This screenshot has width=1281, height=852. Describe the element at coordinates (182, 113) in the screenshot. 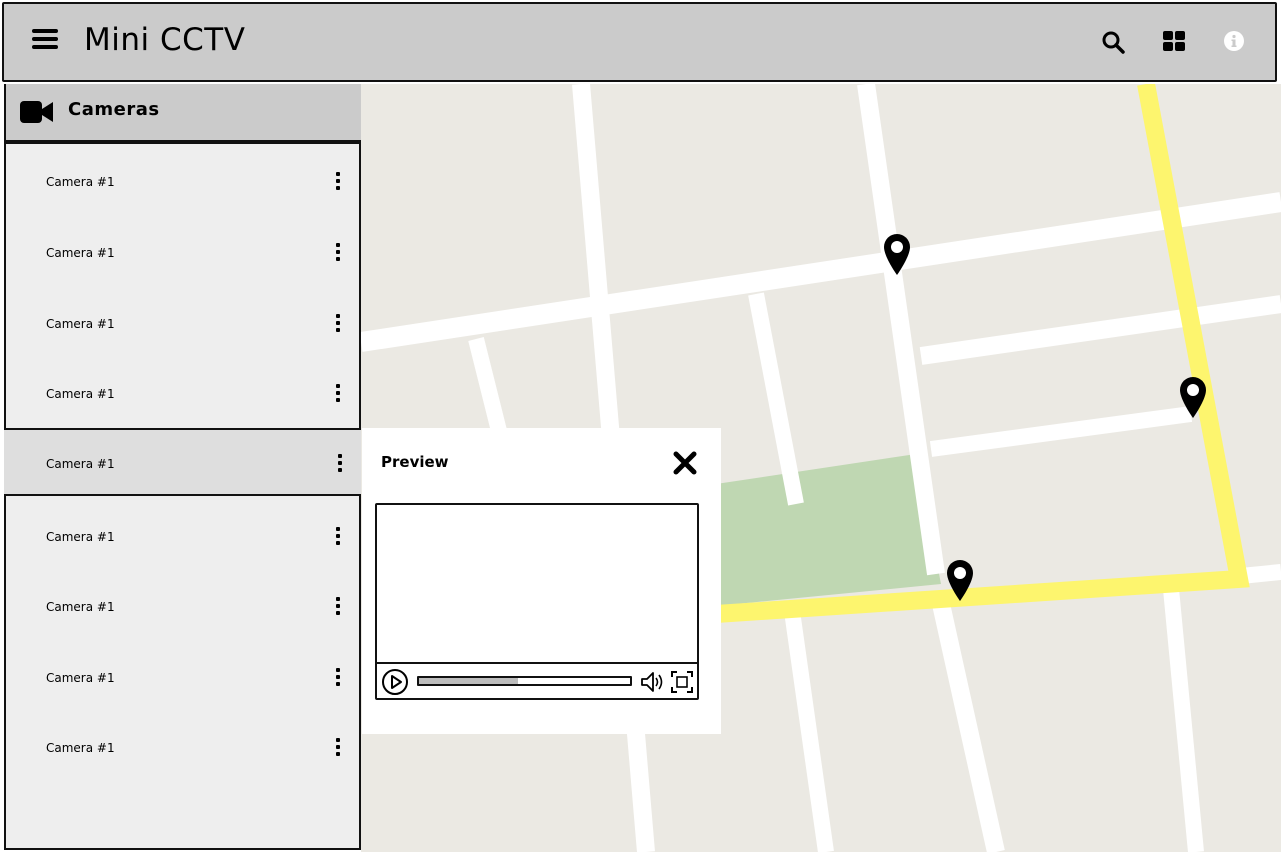

I see `sidebar-header: Cameras` at that location.